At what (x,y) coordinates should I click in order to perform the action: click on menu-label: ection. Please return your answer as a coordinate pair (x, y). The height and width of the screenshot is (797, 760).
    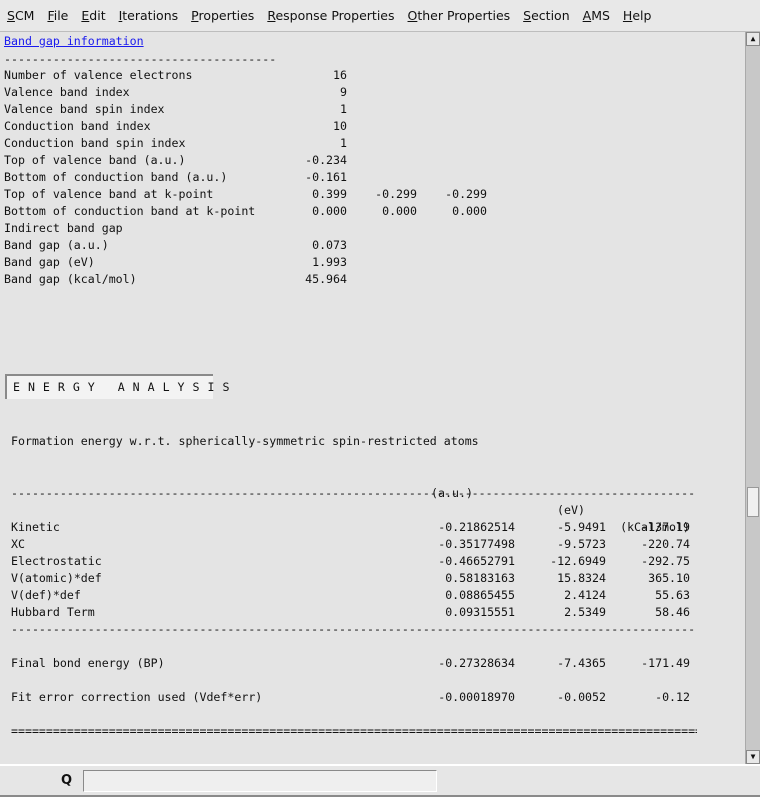
    Looking at the image, I should click on (550, 15).